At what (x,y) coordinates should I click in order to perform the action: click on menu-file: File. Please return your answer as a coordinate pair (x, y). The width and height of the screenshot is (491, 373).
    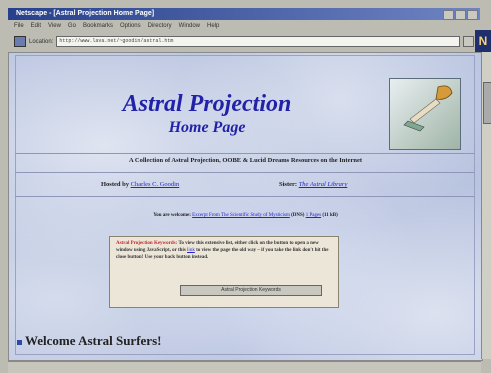
    Looking at the image, I should click on (19, 26).